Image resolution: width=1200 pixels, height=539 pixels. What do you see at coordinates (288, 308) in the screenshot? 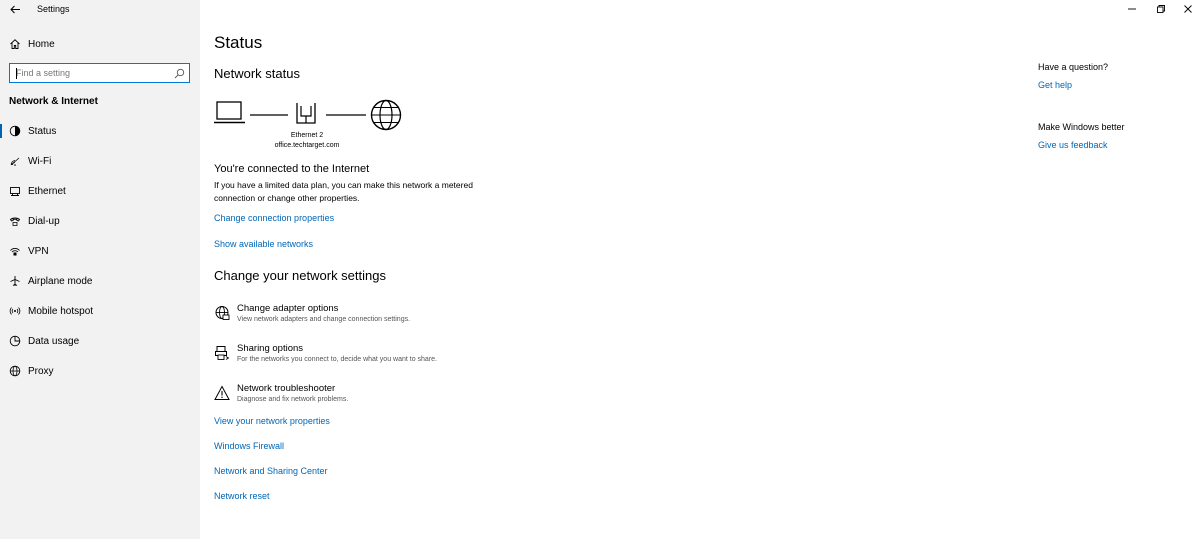
I see `option-title: Change adapter options` at bounding box center [288, 308].